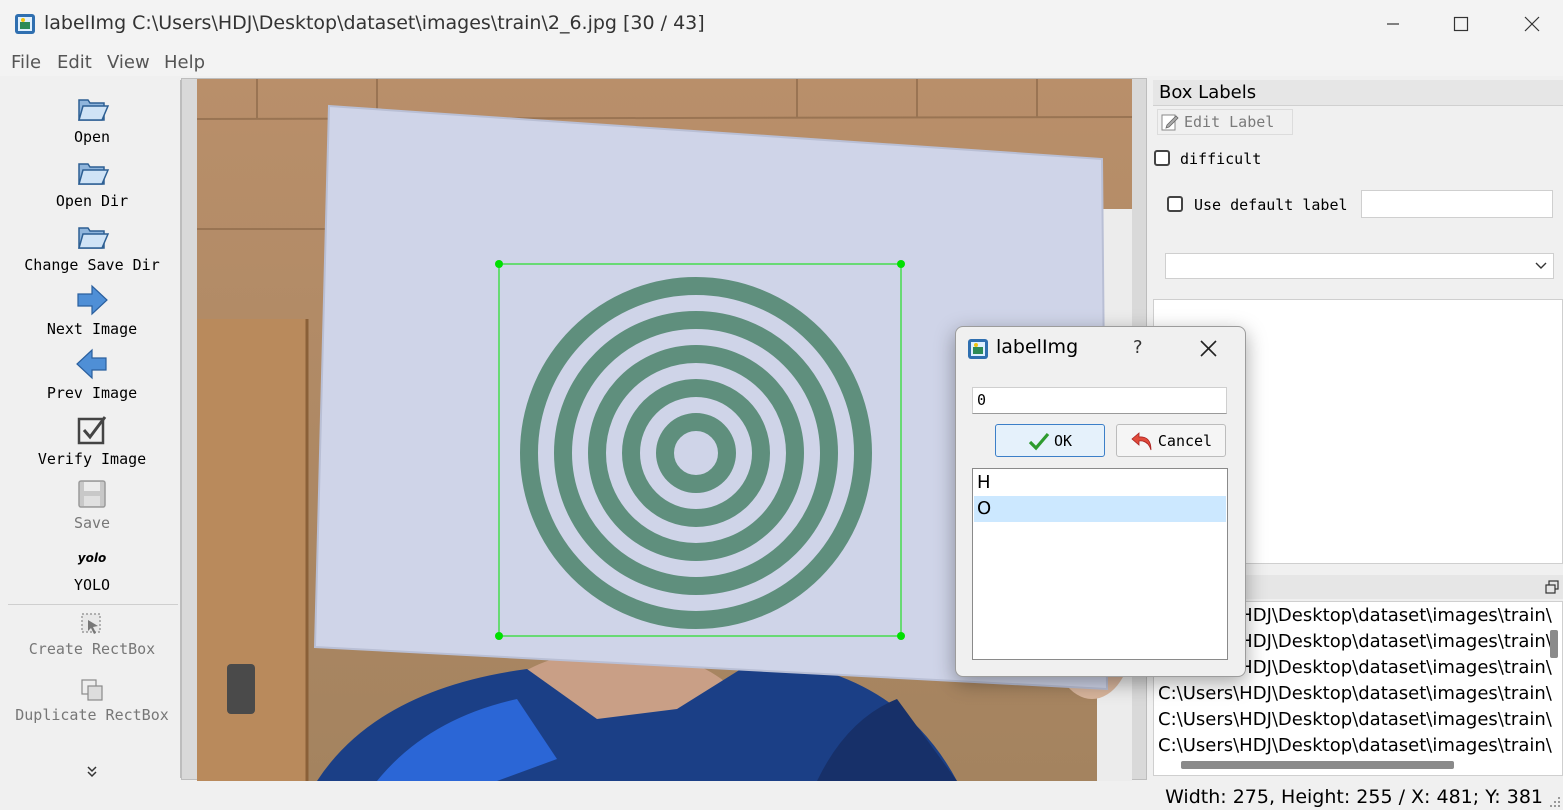 This screenshot has height=810, width=1563. I want to click on label-dialog: labelImg ? 0 OK Cancel H O, so click(1100, 501).